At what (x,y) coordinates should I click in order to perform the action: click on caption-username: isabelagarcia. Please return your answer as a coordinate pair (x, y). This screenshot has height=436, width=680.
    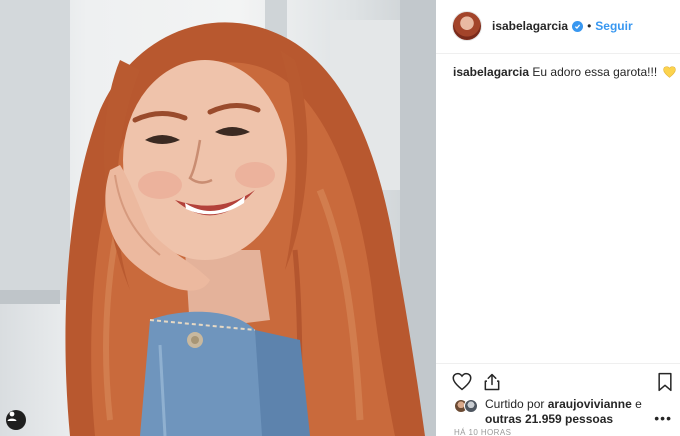
    Looking at the image, I should click on (491, 72).